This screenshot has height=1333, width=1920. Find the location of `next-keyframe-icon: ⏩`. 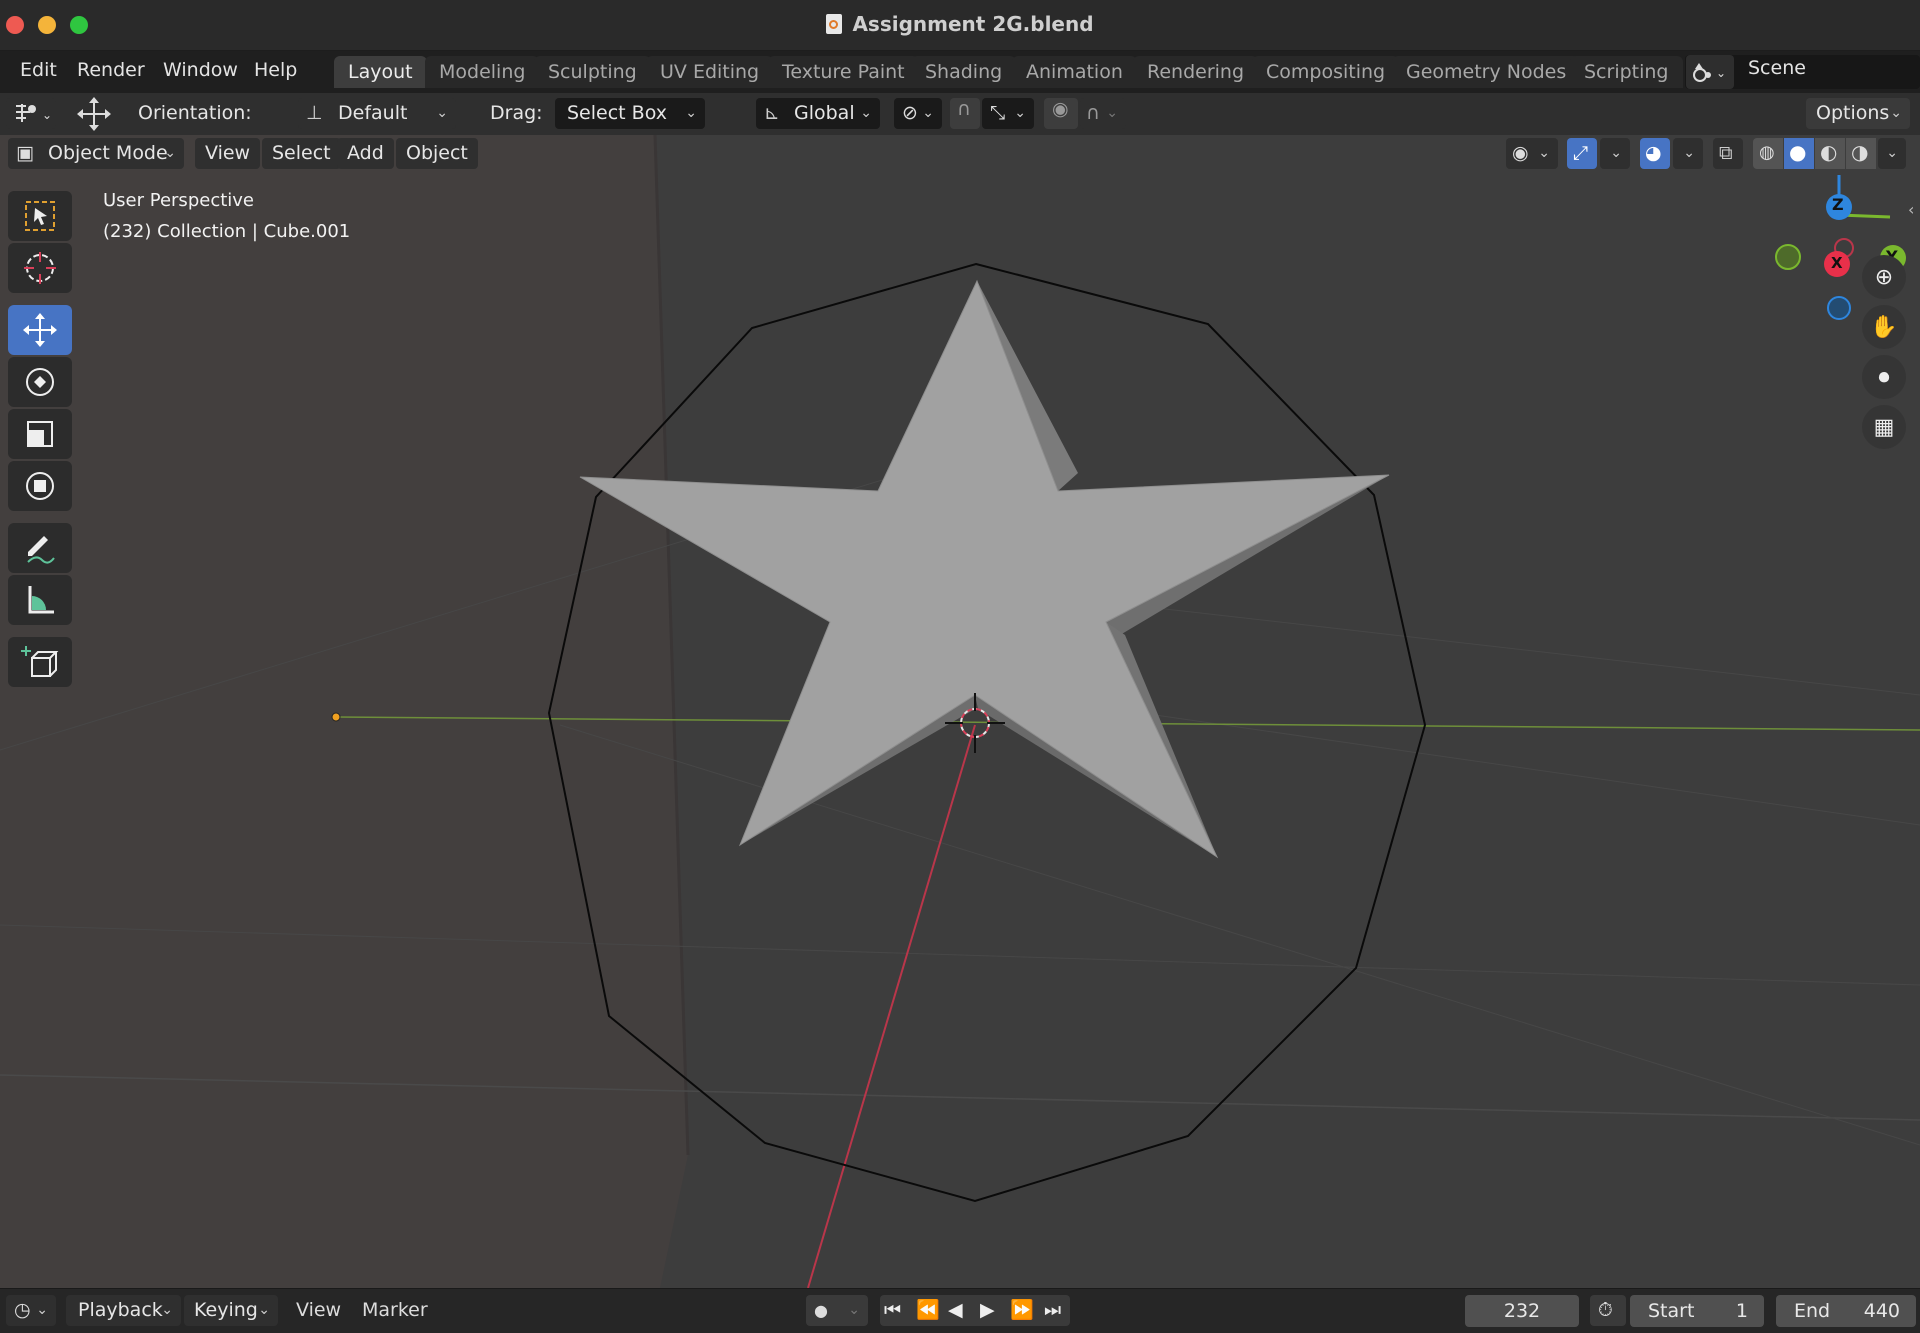

next-keyframe-icon: ⏩ is located at coordinates (1022, 1310).